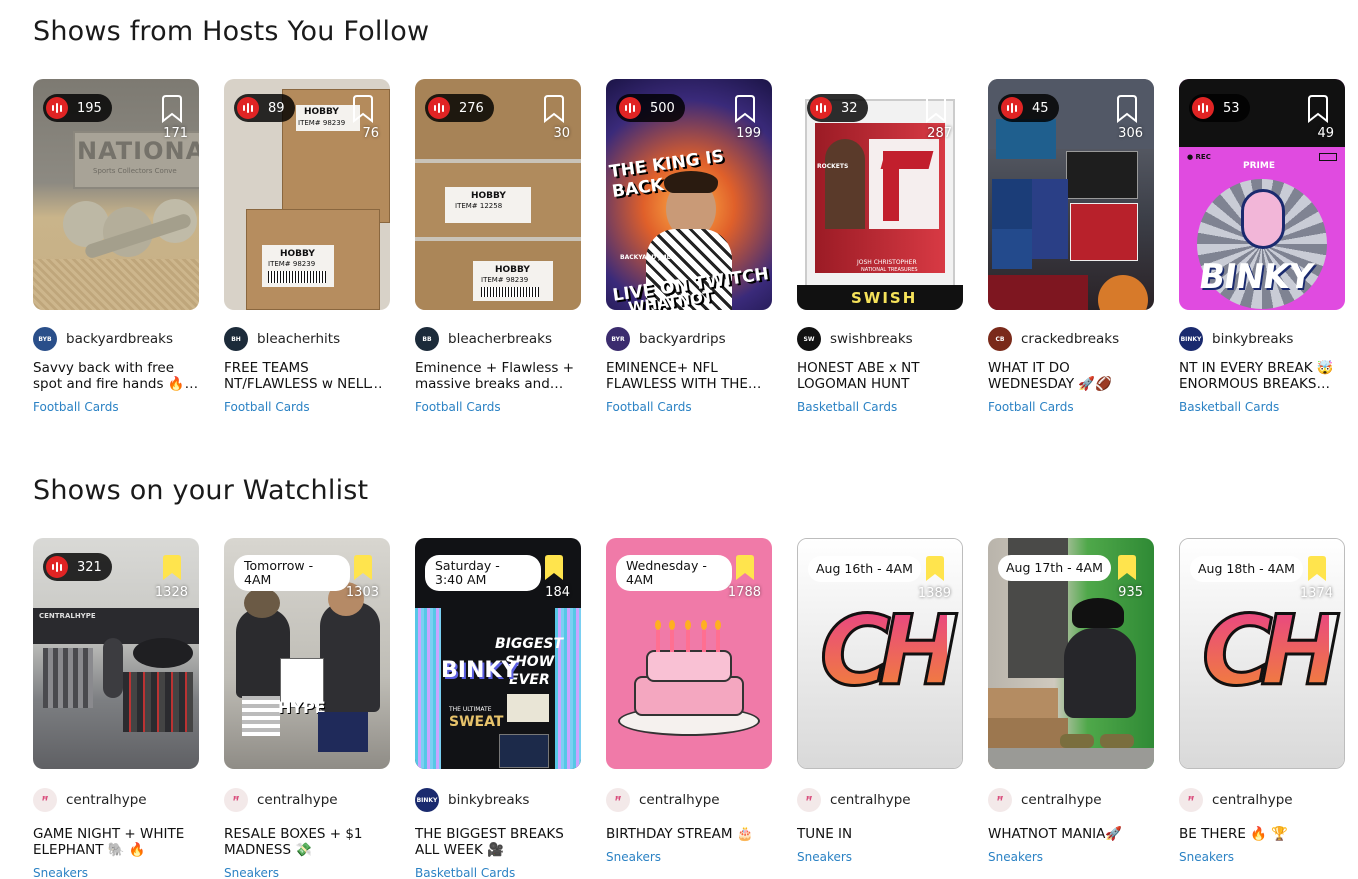 Image resolution: width=1358 pixels, height=879 pixels. I want to click on host-name: bleacherhits, so click(298, 339).